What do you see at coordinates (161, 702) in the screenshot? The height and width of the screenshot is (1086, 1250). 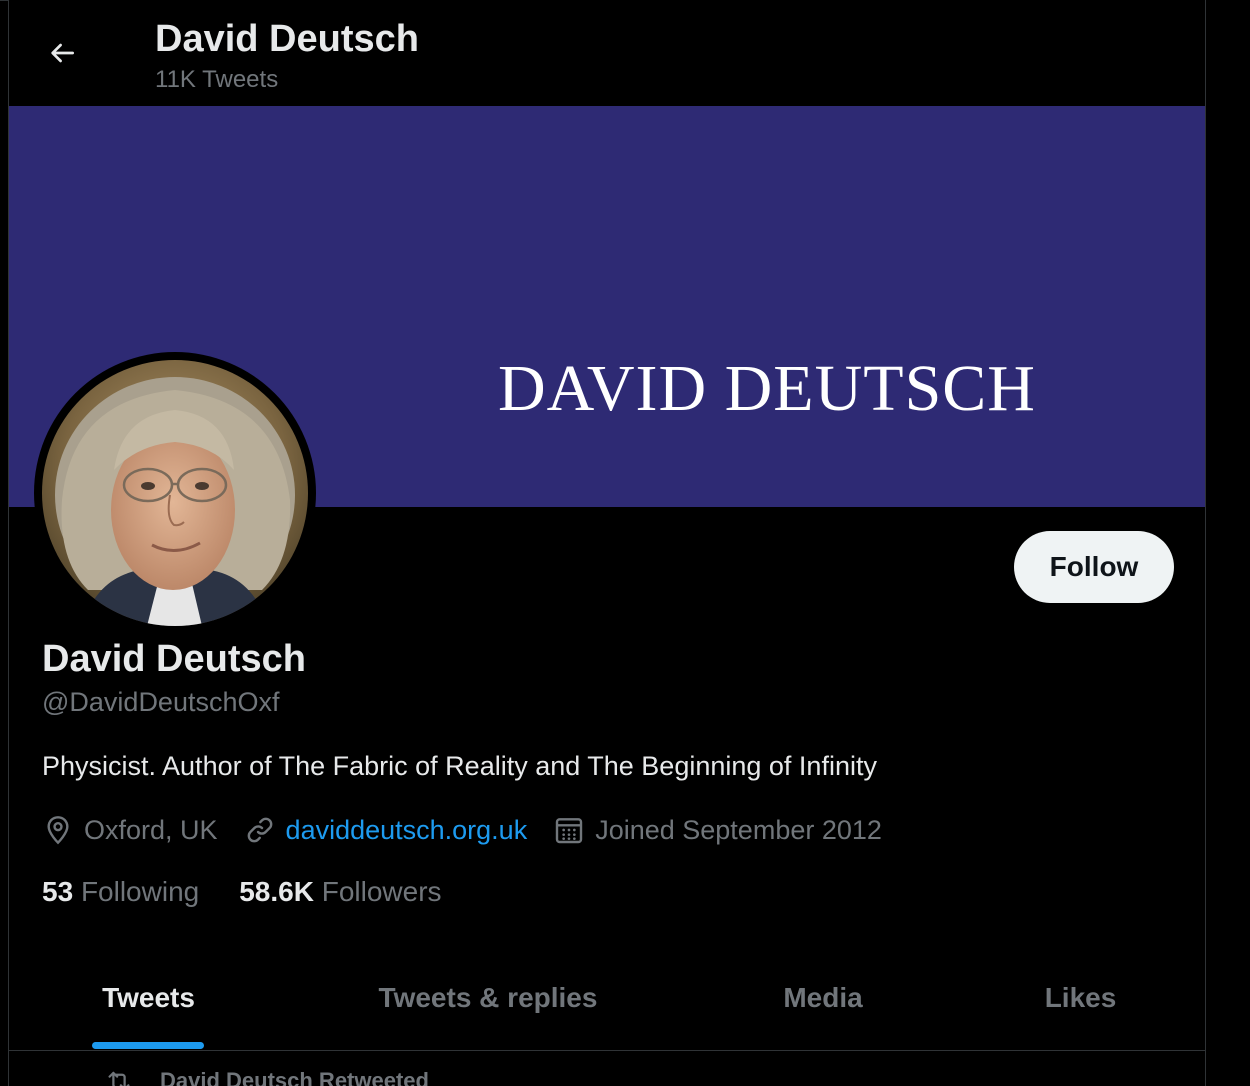 I see `profile-handle: @DavidDeutschOxf` at bounding box center [161, 702].